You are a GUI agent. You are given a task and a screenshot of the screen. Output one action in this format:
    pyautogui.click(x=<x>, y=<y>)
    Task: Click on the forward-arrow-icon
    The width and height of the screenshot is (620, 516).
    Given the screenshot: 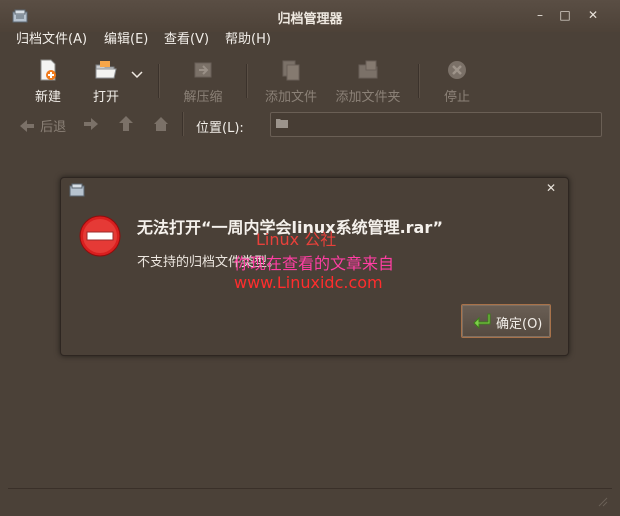 What is the action you would take?
    pyautogui.click(x=91, y=124)
    